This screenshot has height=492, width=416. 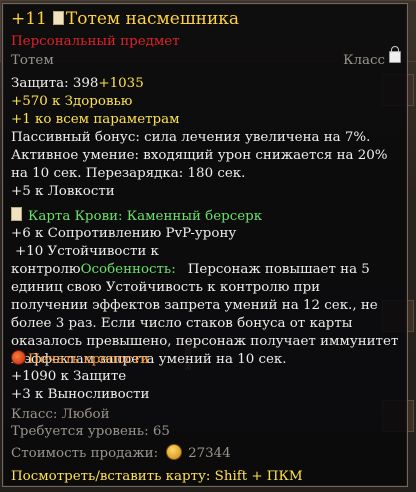 I want to click on card-icon, so click(x=16, y=214).